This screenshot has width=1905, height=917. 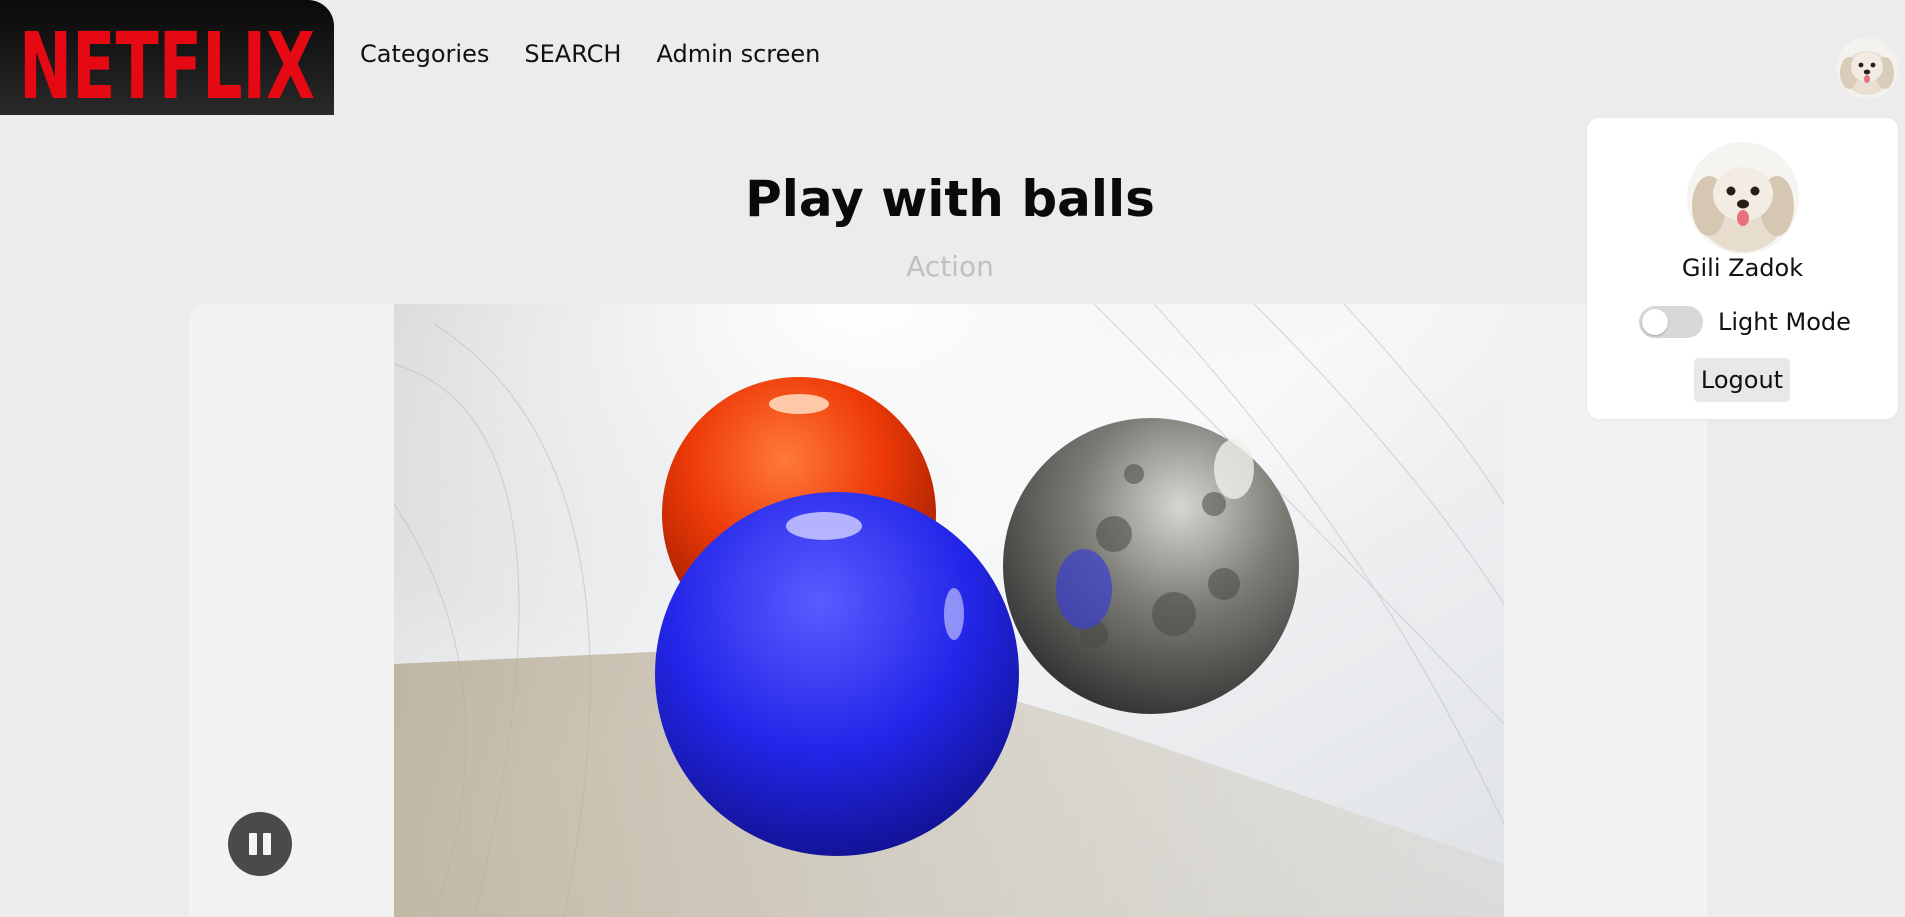 What do you see at coordinates (260, 844) in the screenshot?
I see `pause-button` at bounding box center [260, 844].